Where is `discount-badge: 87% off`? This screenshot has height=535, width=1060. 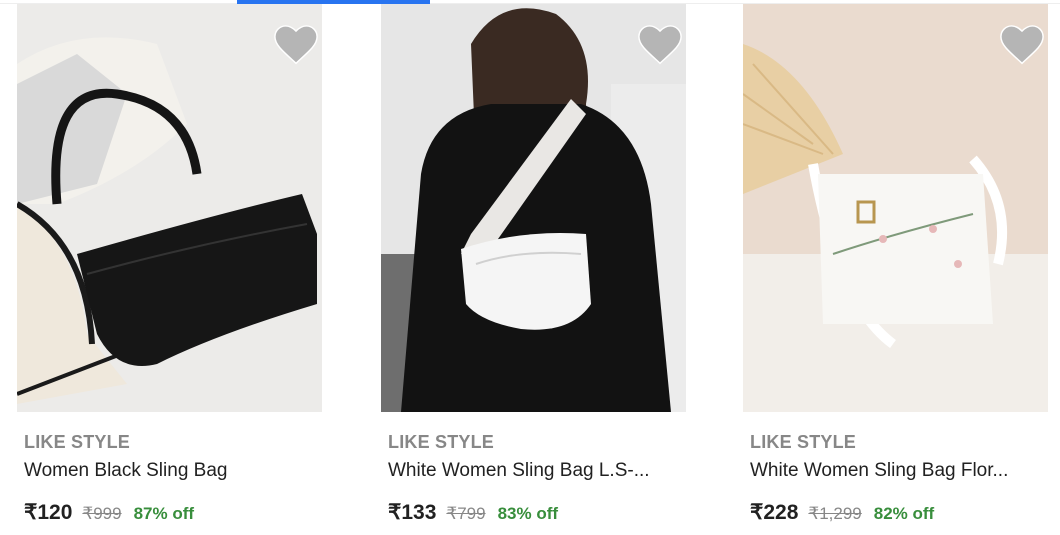 discount-badge: 87% off is located at coordinates (164, 513).